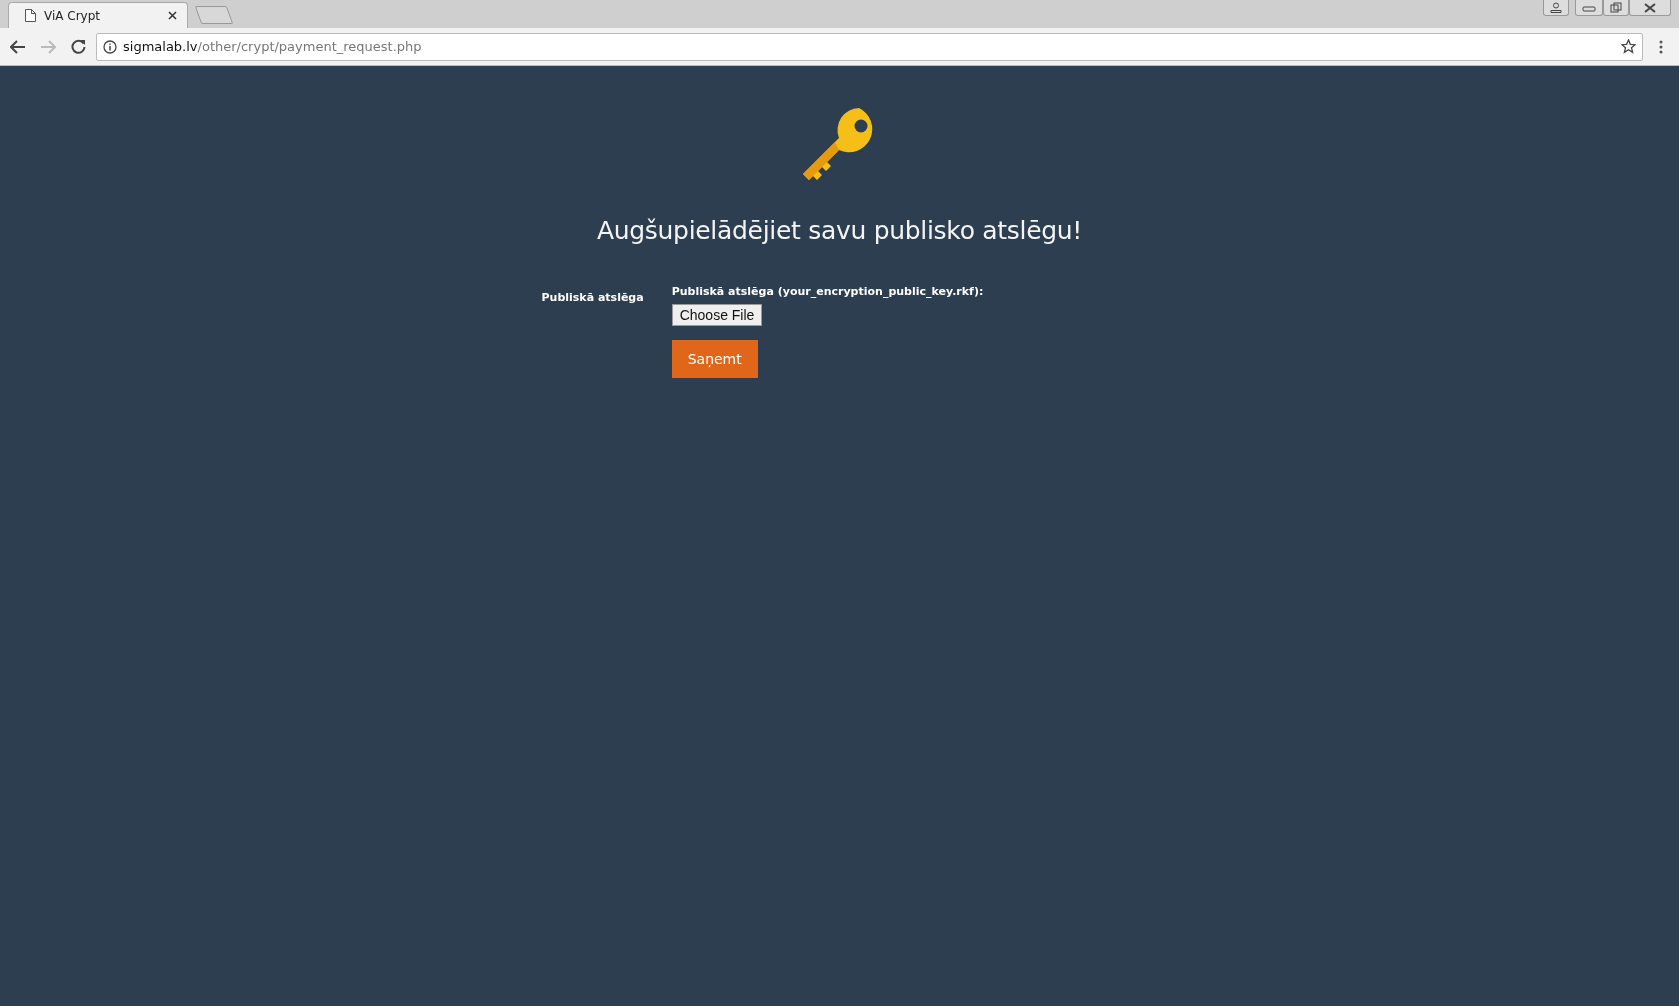 The height and width of the screenshot is (1006, 1679). I want to click on tab-title: ViA Crypt, so click(73, 15).